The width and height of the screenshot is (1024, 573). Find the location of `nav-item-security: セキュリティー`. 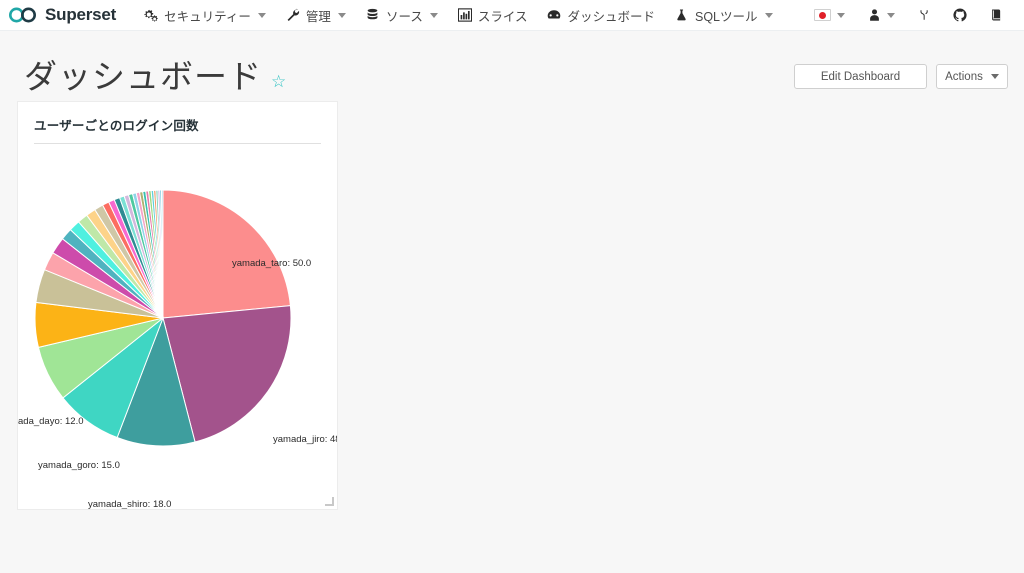

nav-item-security: セキュリティー is located at coordinates (205, 15).